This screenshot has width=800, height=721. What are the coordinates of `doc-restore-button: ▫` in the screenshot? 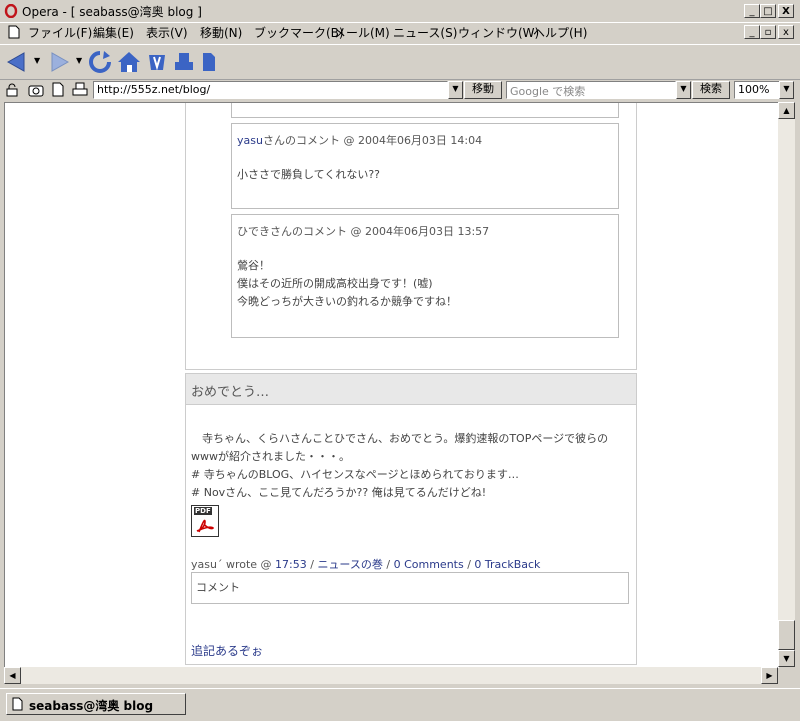 It's located at (768, 32).